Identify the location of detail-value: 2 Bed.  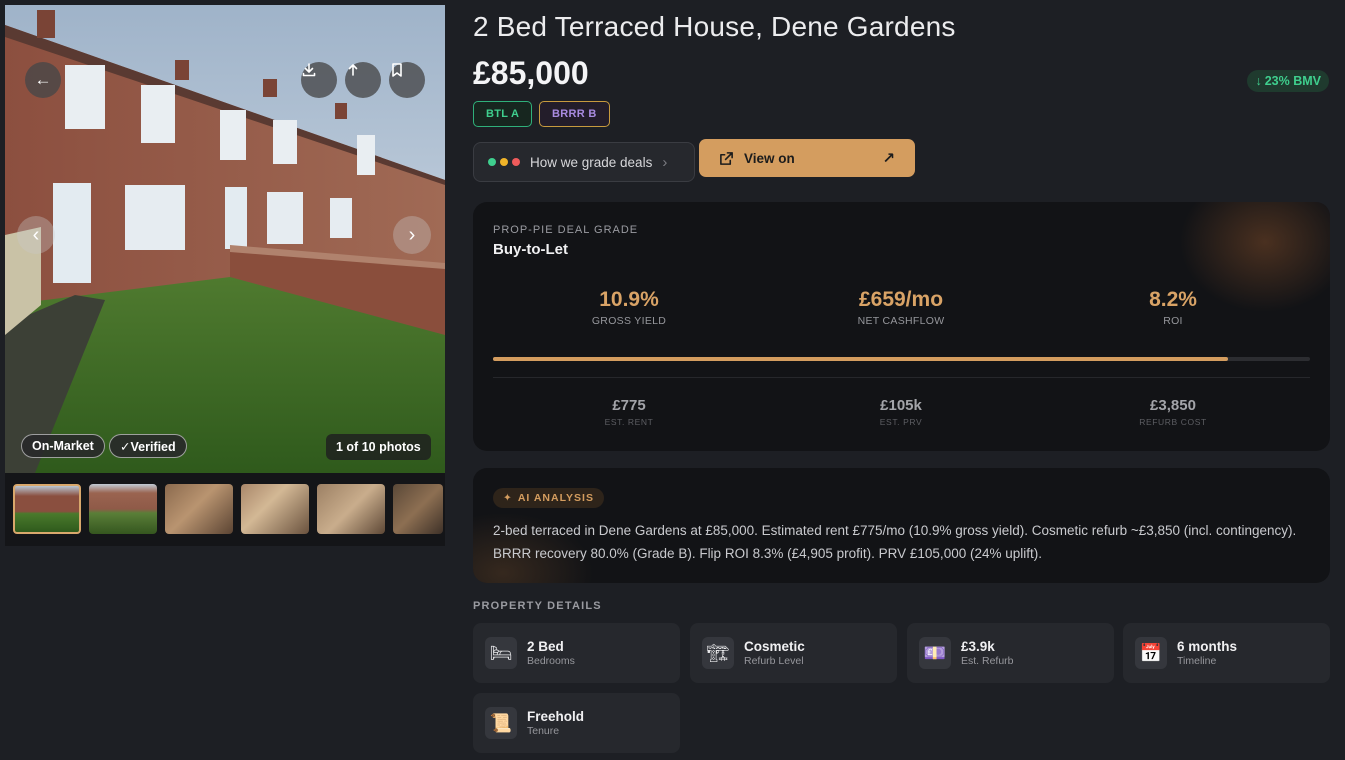
(545, 646).